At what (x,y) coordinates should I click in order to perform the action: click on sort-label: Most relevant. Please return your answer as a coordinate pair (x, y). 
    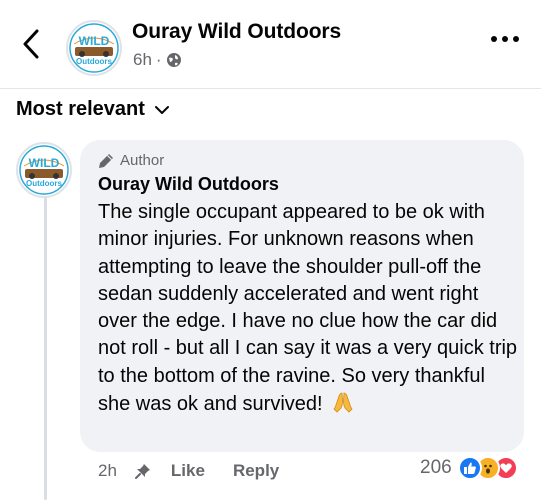
    Looking at the image, I should click on (80, 109).